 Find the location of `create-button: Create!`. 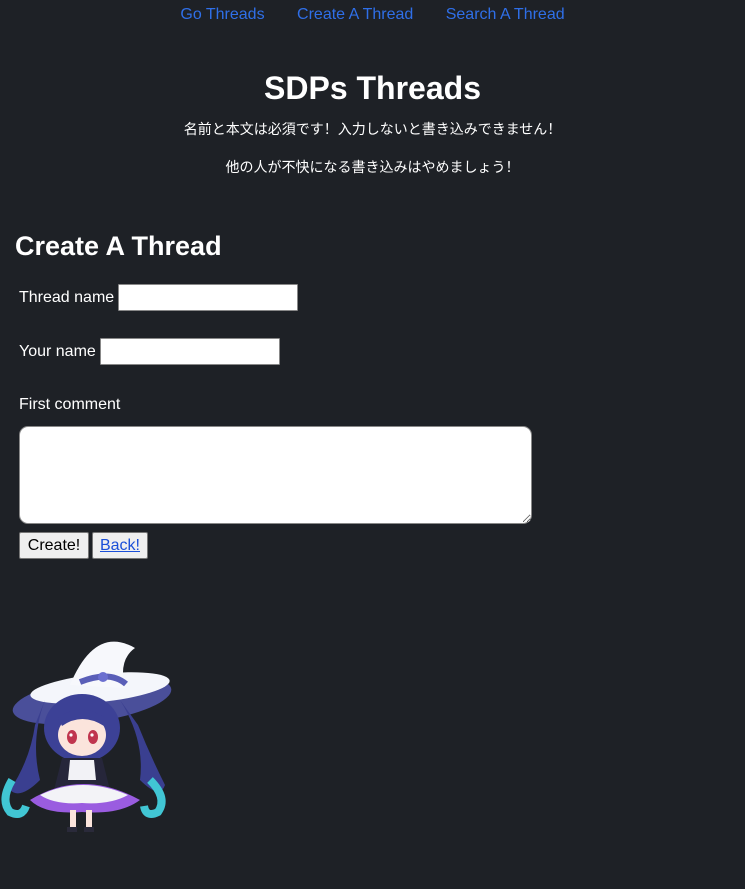

create-button: Create! is located at coordinates (54, 545).